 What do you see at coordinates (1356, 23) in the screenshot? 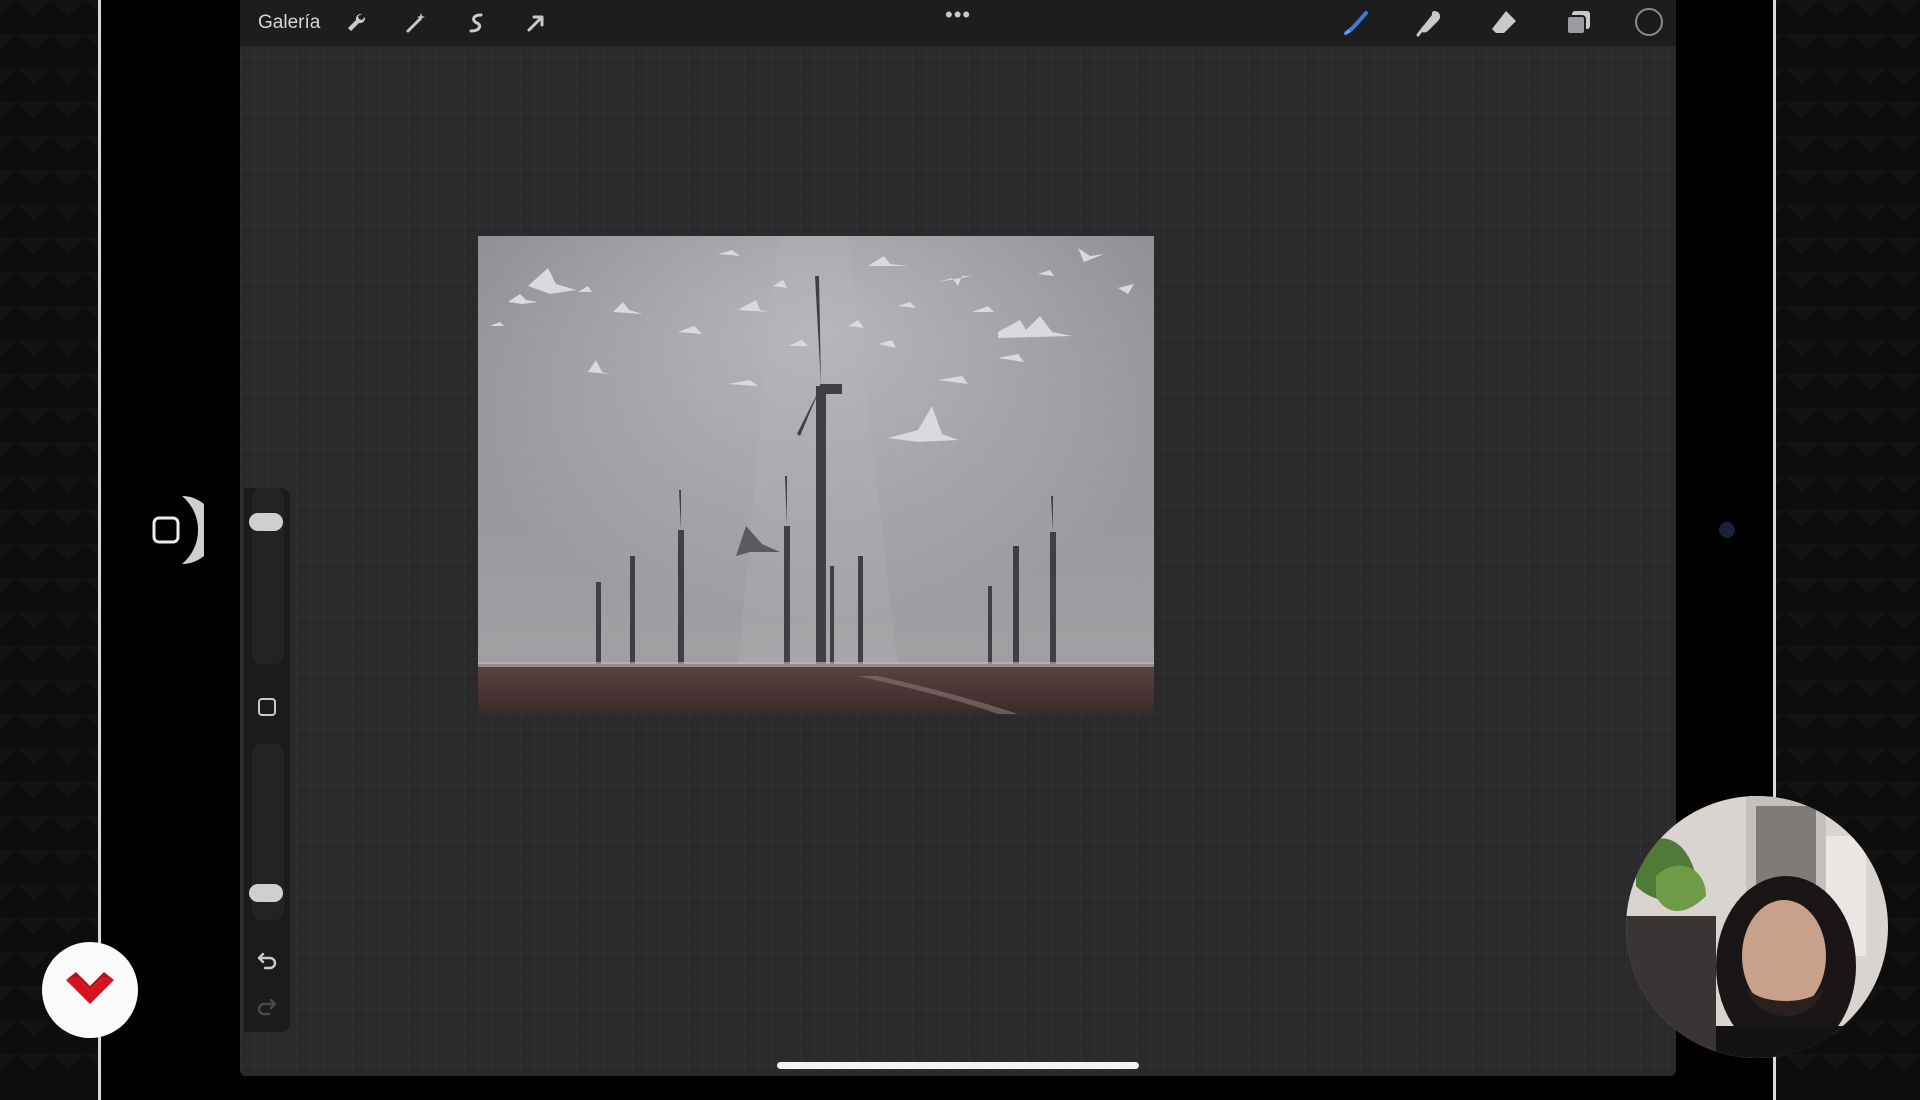
I see `brush-icon` at bounding box center [1356, 23].